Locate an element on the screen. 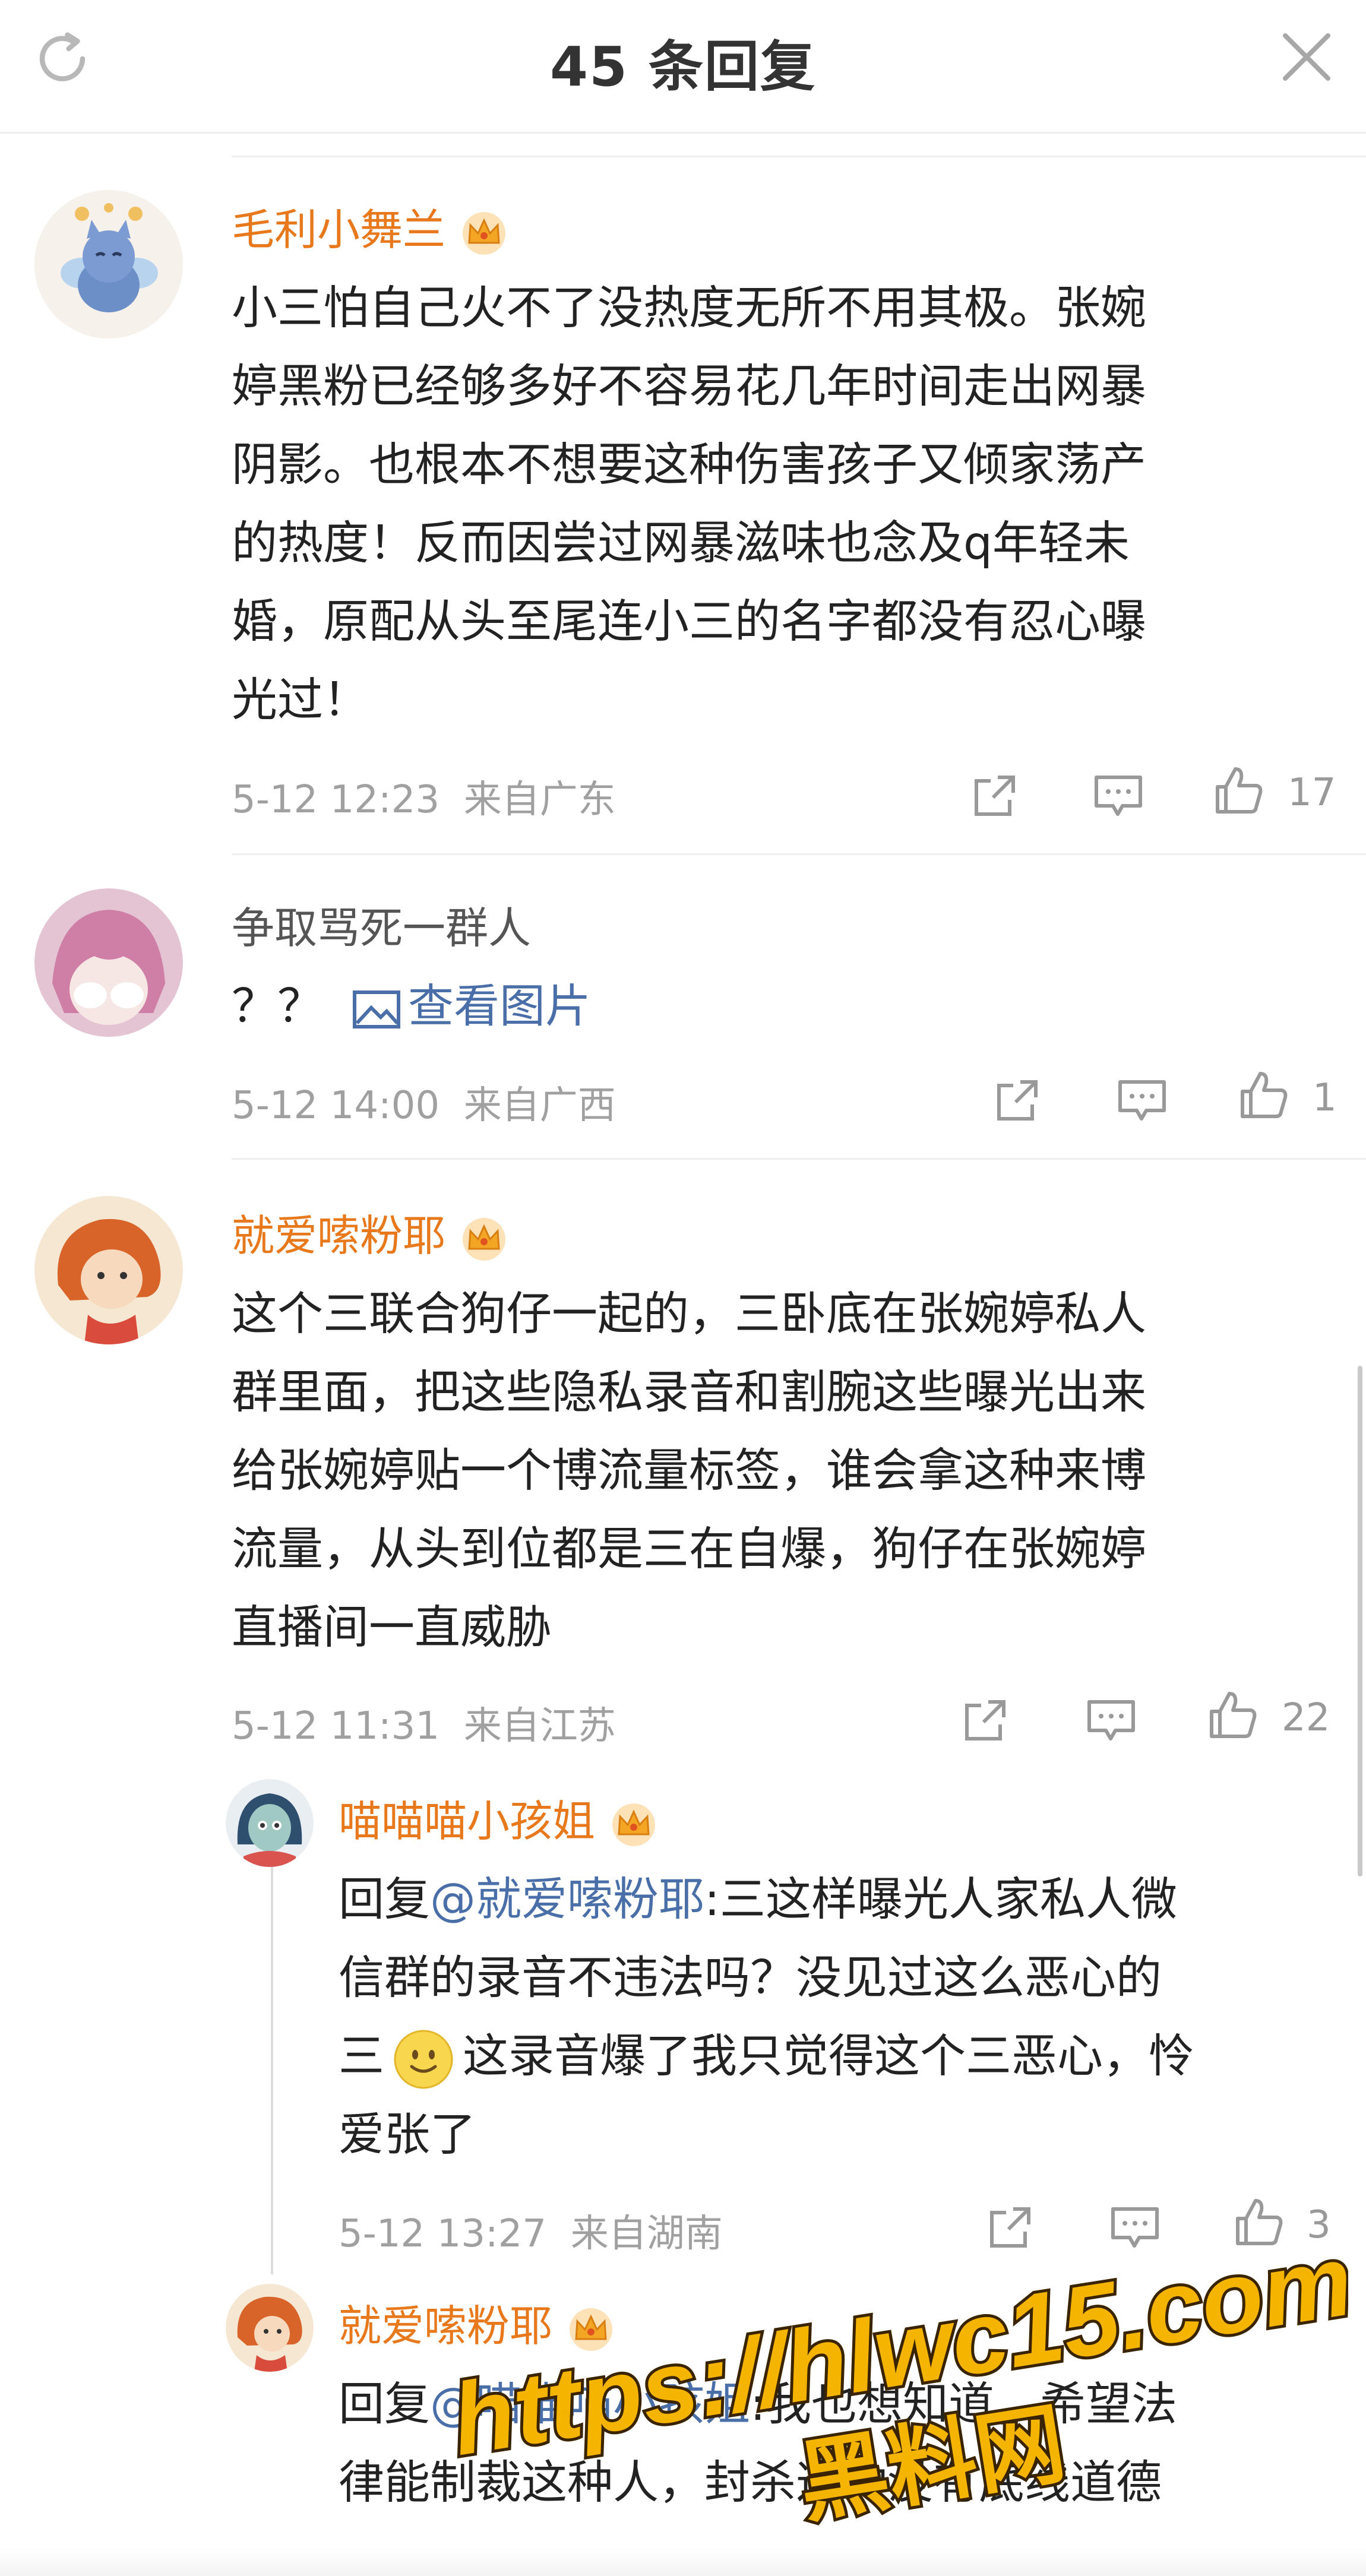 The width and height of the screenshot is (1366, 2576). picture-icon is located at coordinates (376, 1009).